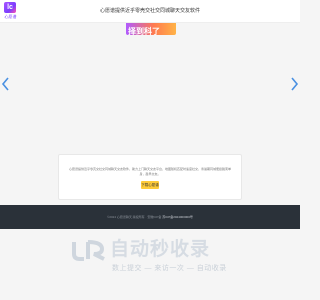  Describe the element at coordinates (177, 217) in the screenshot. I see `footer-icp-link: 苏ICP备2024000000号` at that location.